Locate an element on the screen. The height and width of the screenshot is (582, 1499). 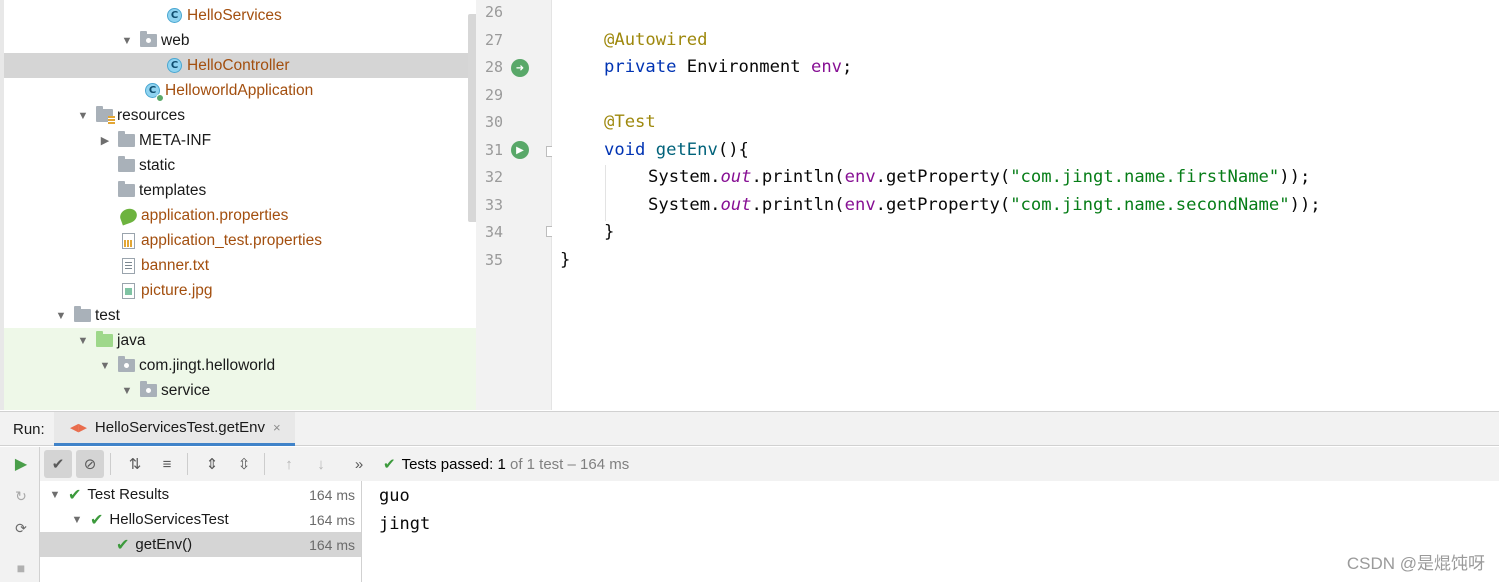
code-token: Environment is located at coordinates (743, 67).